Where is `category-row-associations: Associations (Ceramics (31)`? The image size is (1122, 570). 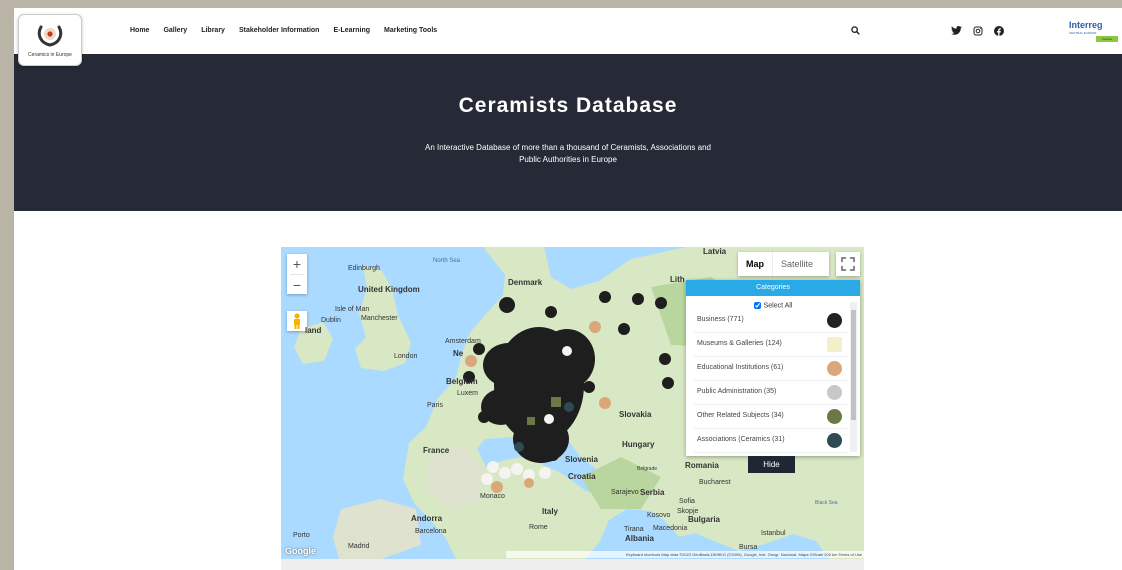 category-row-associations: Associations (Ceramics (31) is located at coordinates (771, 441).